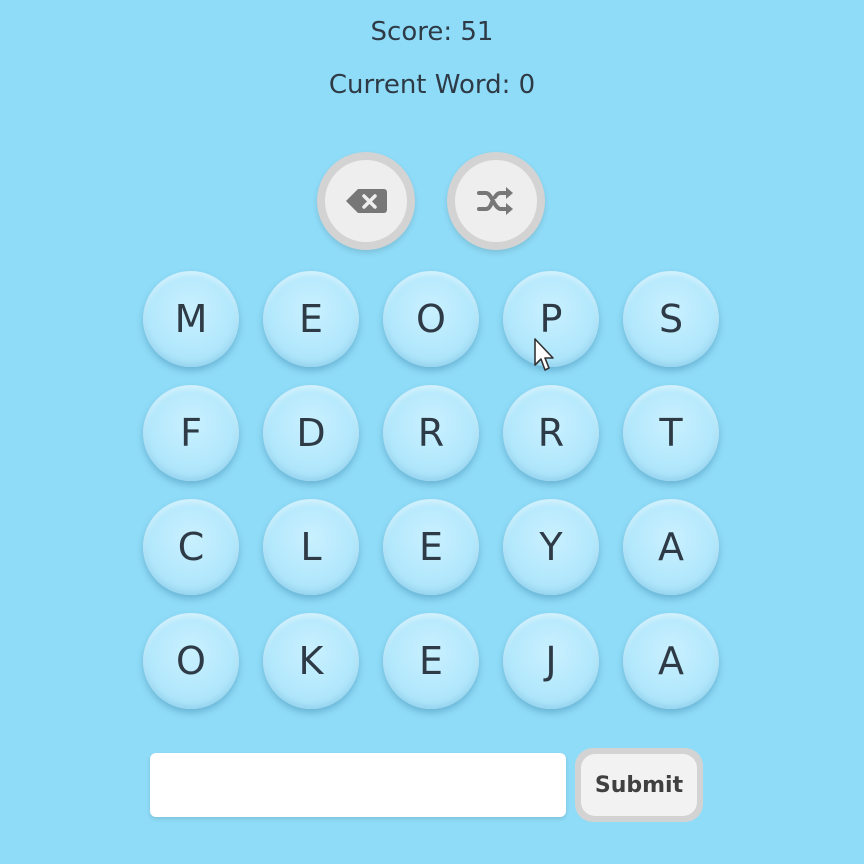  I want to click on letter-tile: J, so click(551, 661).